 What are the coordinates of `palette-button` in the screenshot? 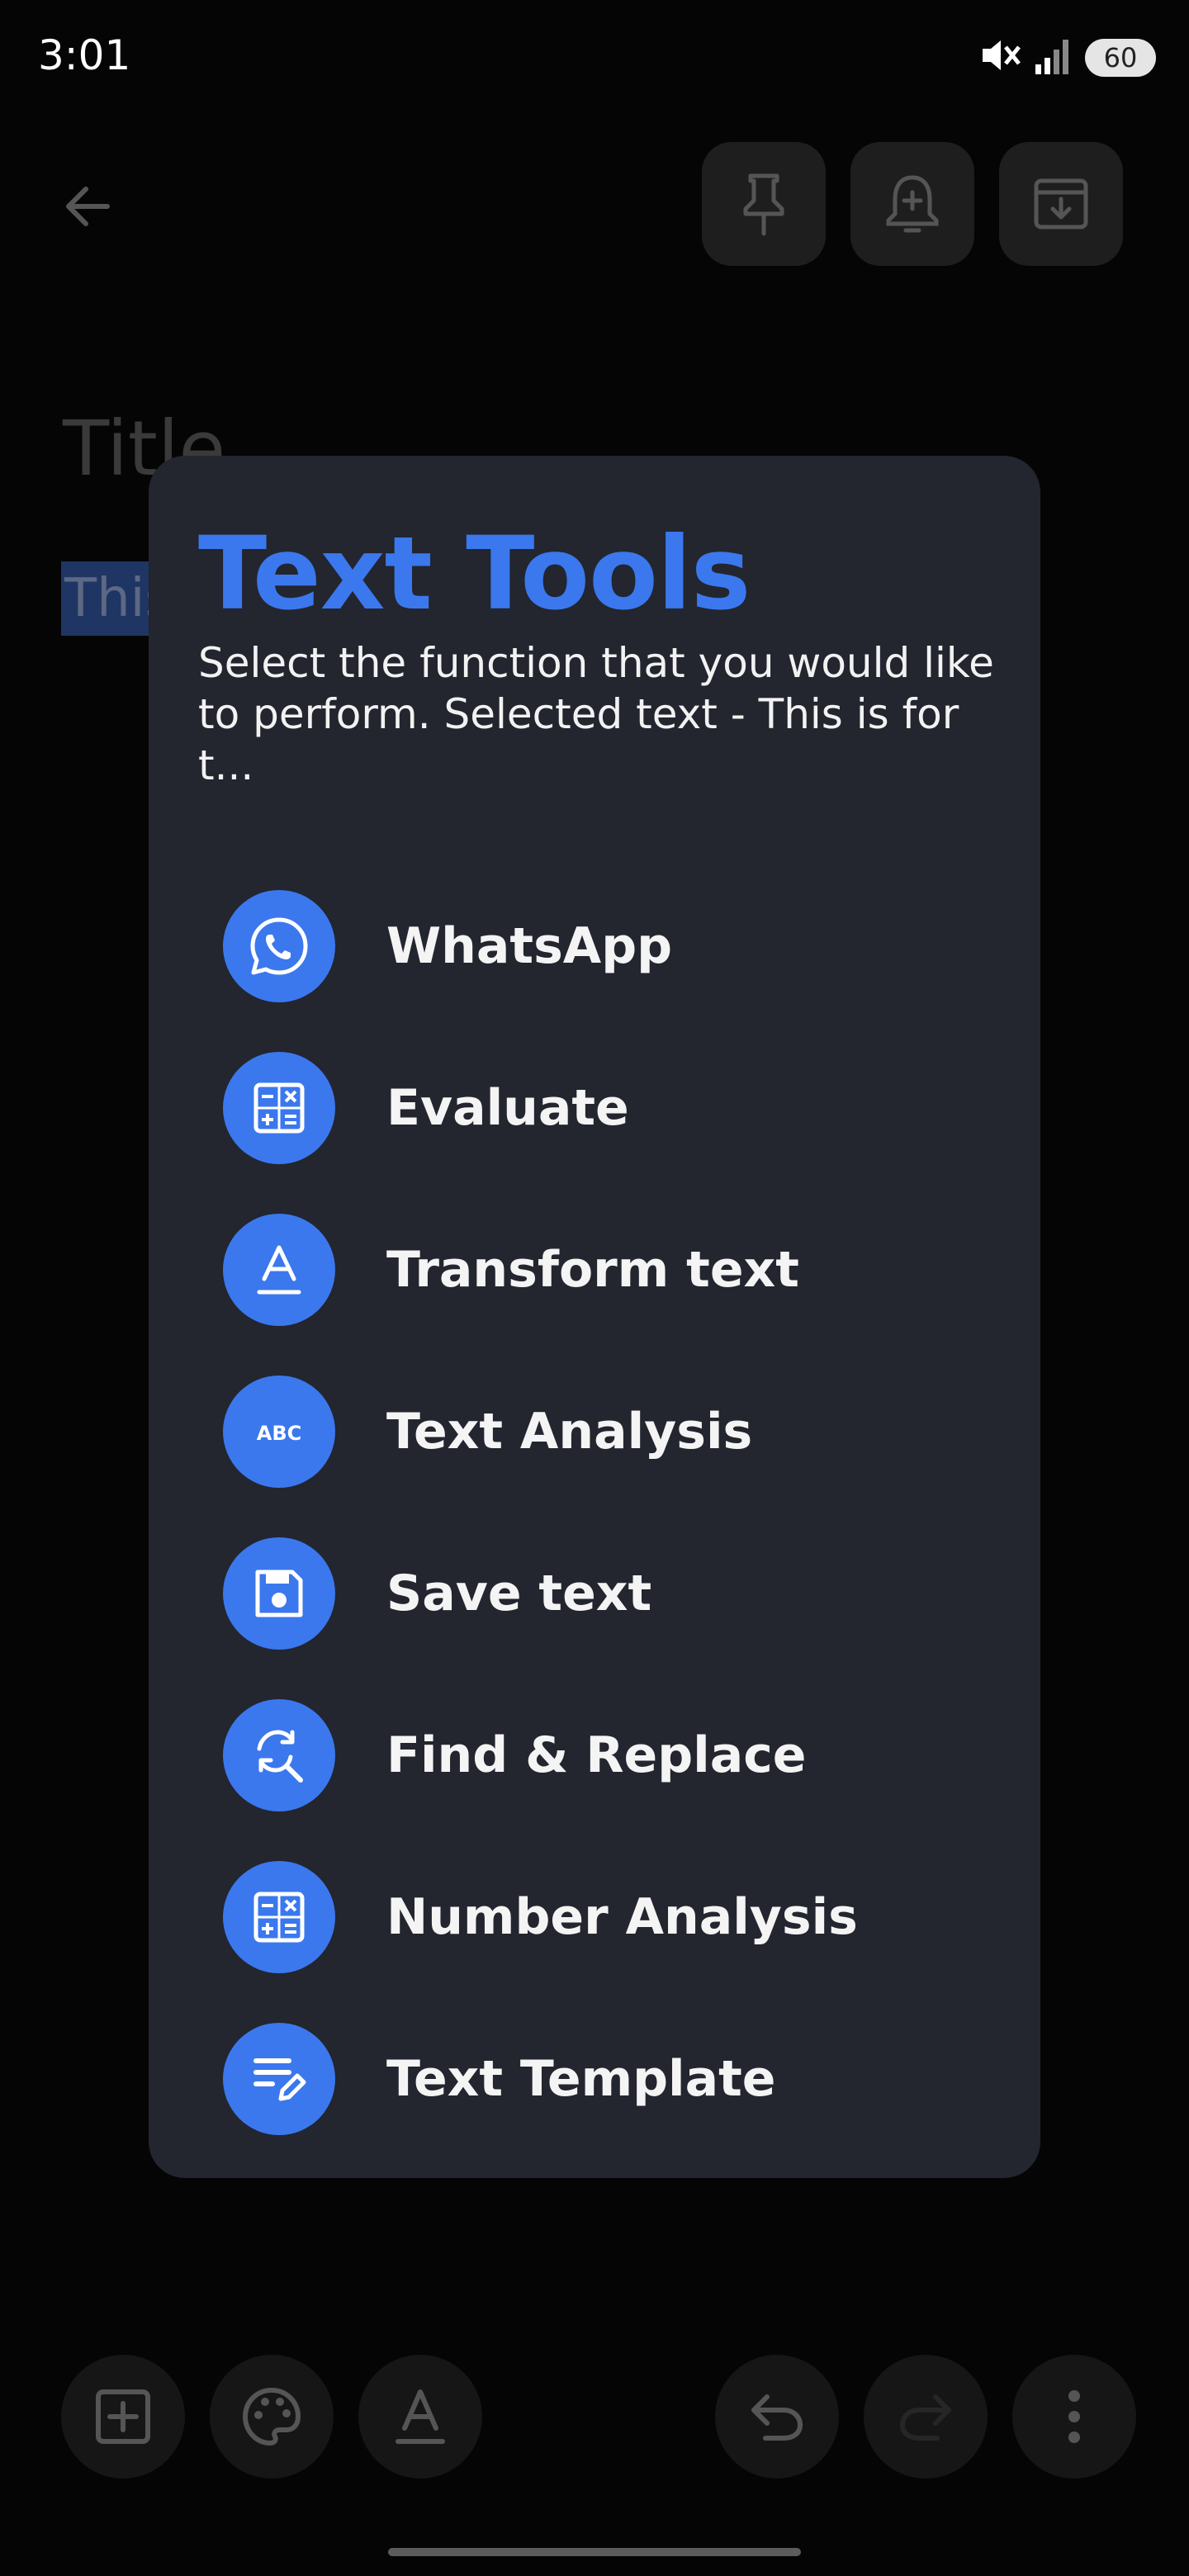 It's located at (272, 2417).